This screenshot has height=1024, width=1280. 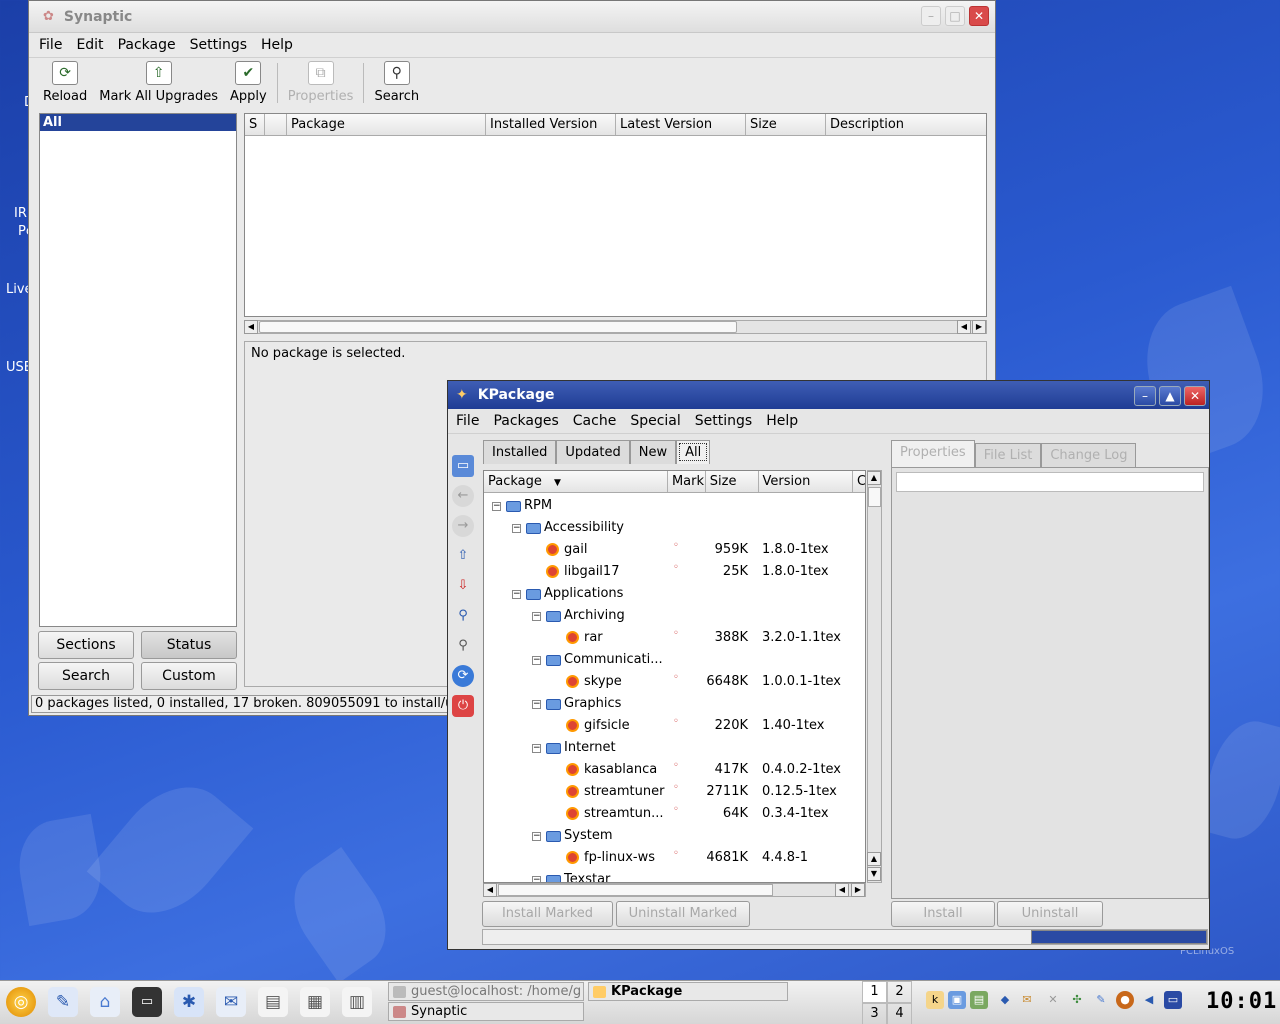 What do you see at coordinates (859, 481) in the screenshot?
I see `column-c: C` at bounding box center [859, 481].